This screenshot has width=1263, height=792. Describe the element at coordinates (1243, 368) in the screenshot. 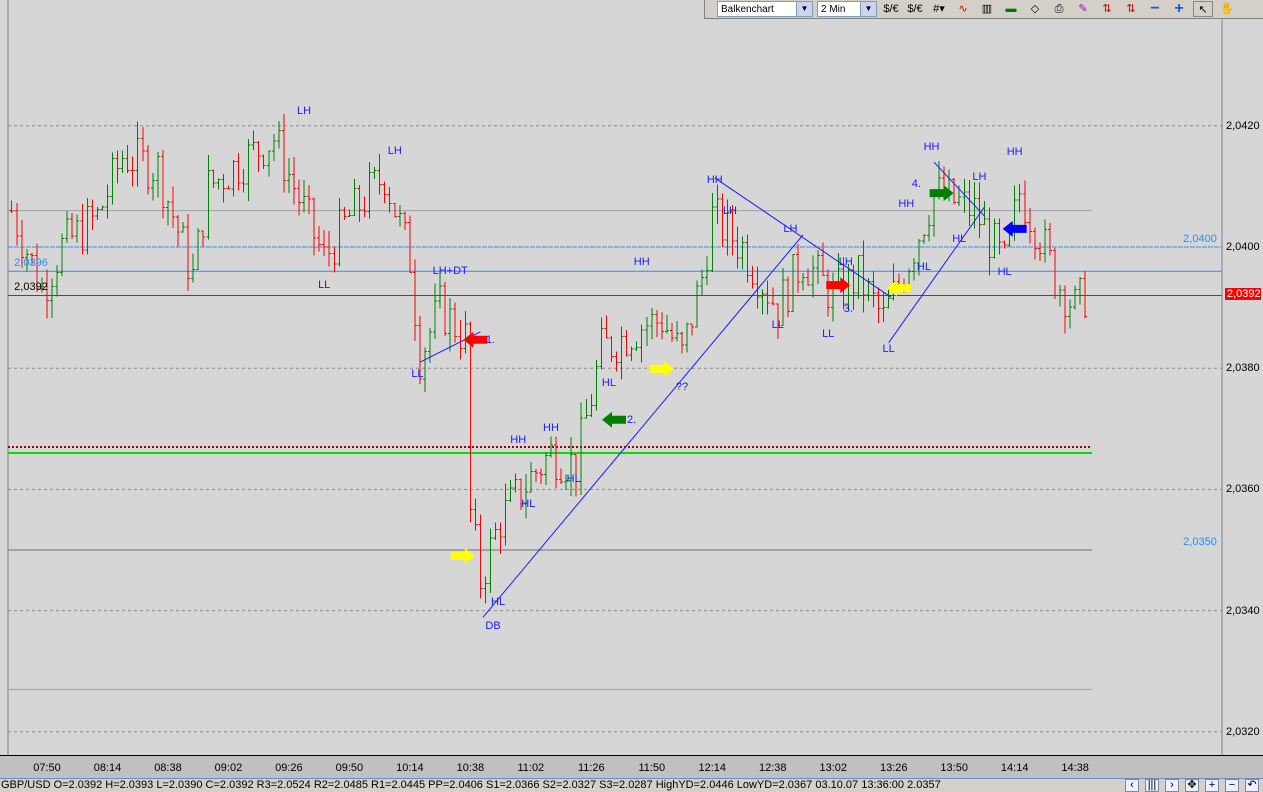

I see `price-tick-label: 2,0380` at that location.